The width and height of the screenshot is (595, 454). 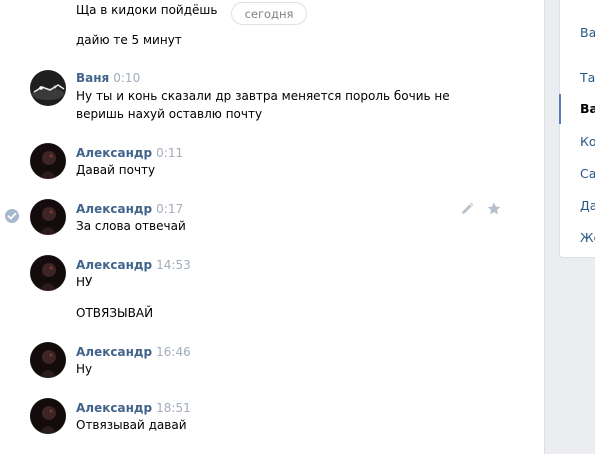 I want to click on message-header: Александр 0:17, so click(x=129, y=209).